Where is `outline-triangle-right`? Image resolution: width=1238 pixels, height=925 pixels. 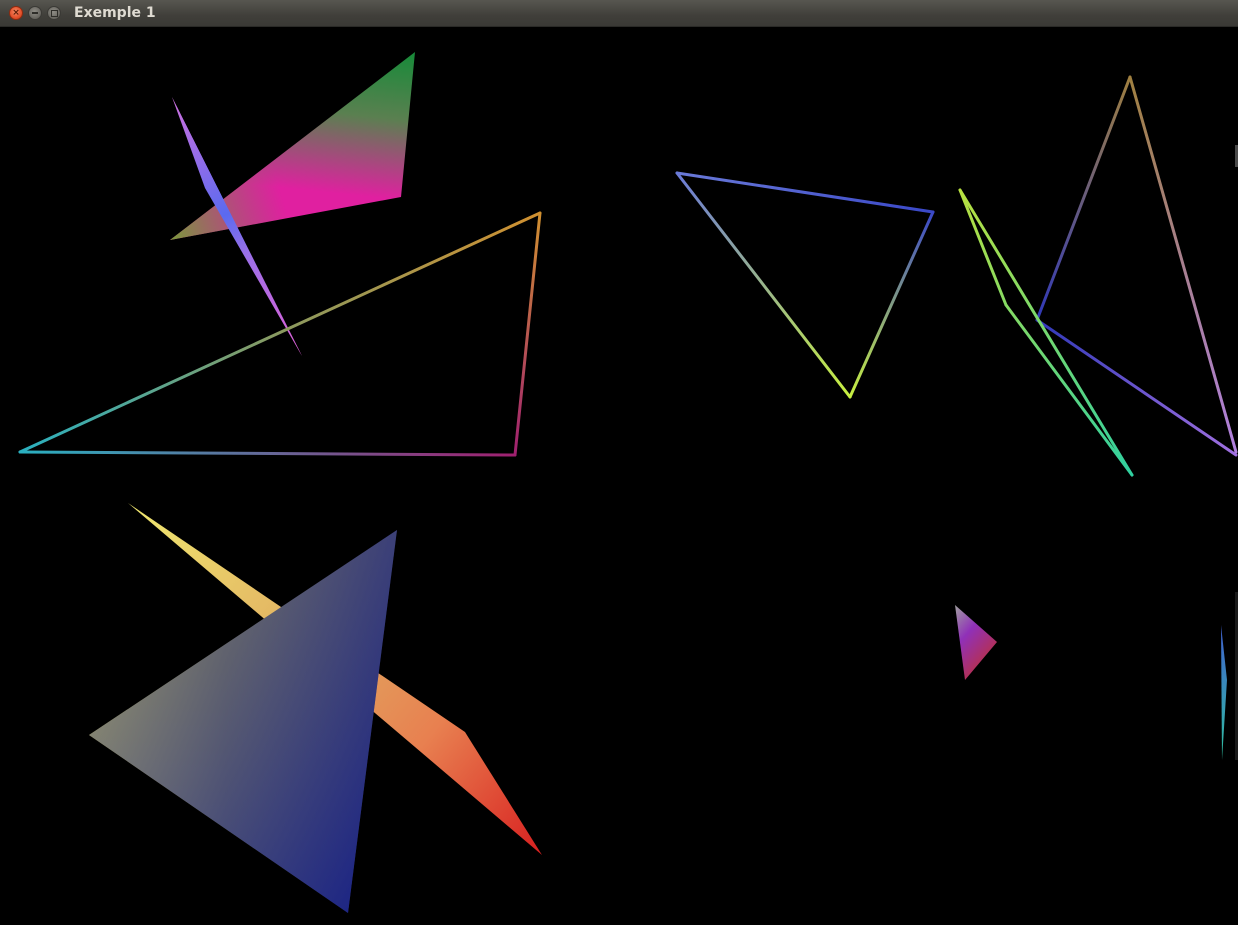 outline-triangle-right is located at coordinates (1136, 266).